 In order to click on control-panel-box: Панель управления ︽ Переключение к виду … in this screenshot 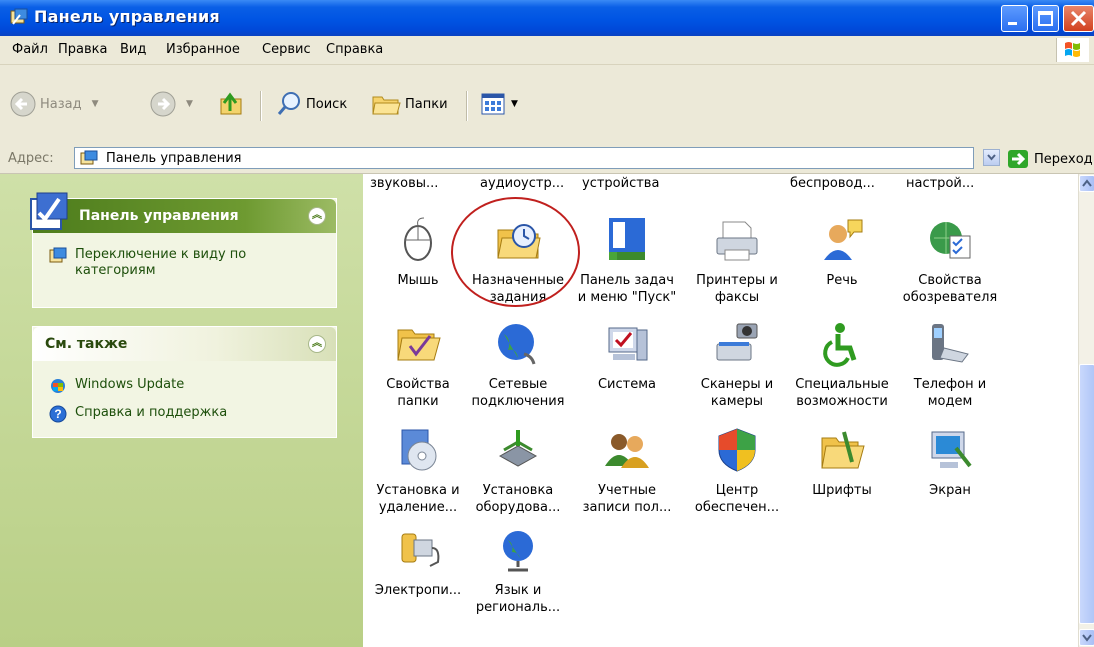, I will do `click(183, 250)`.